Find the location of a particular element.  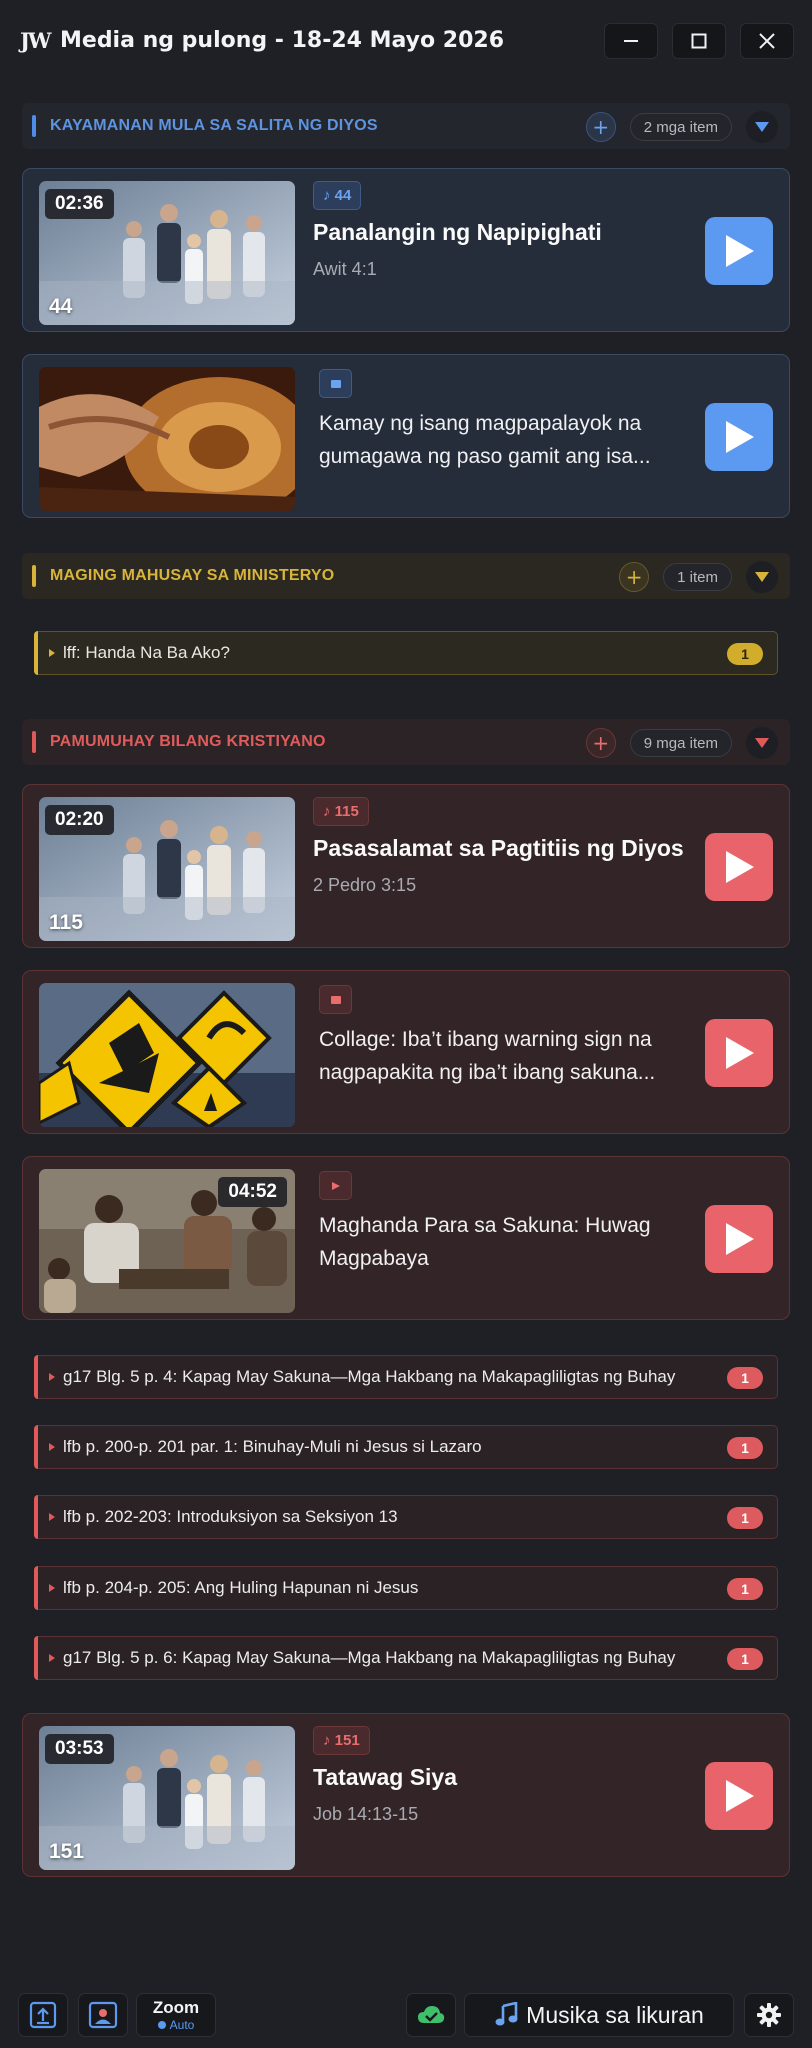

zoom-label: Zoom is located at coordinates (176, 2007).